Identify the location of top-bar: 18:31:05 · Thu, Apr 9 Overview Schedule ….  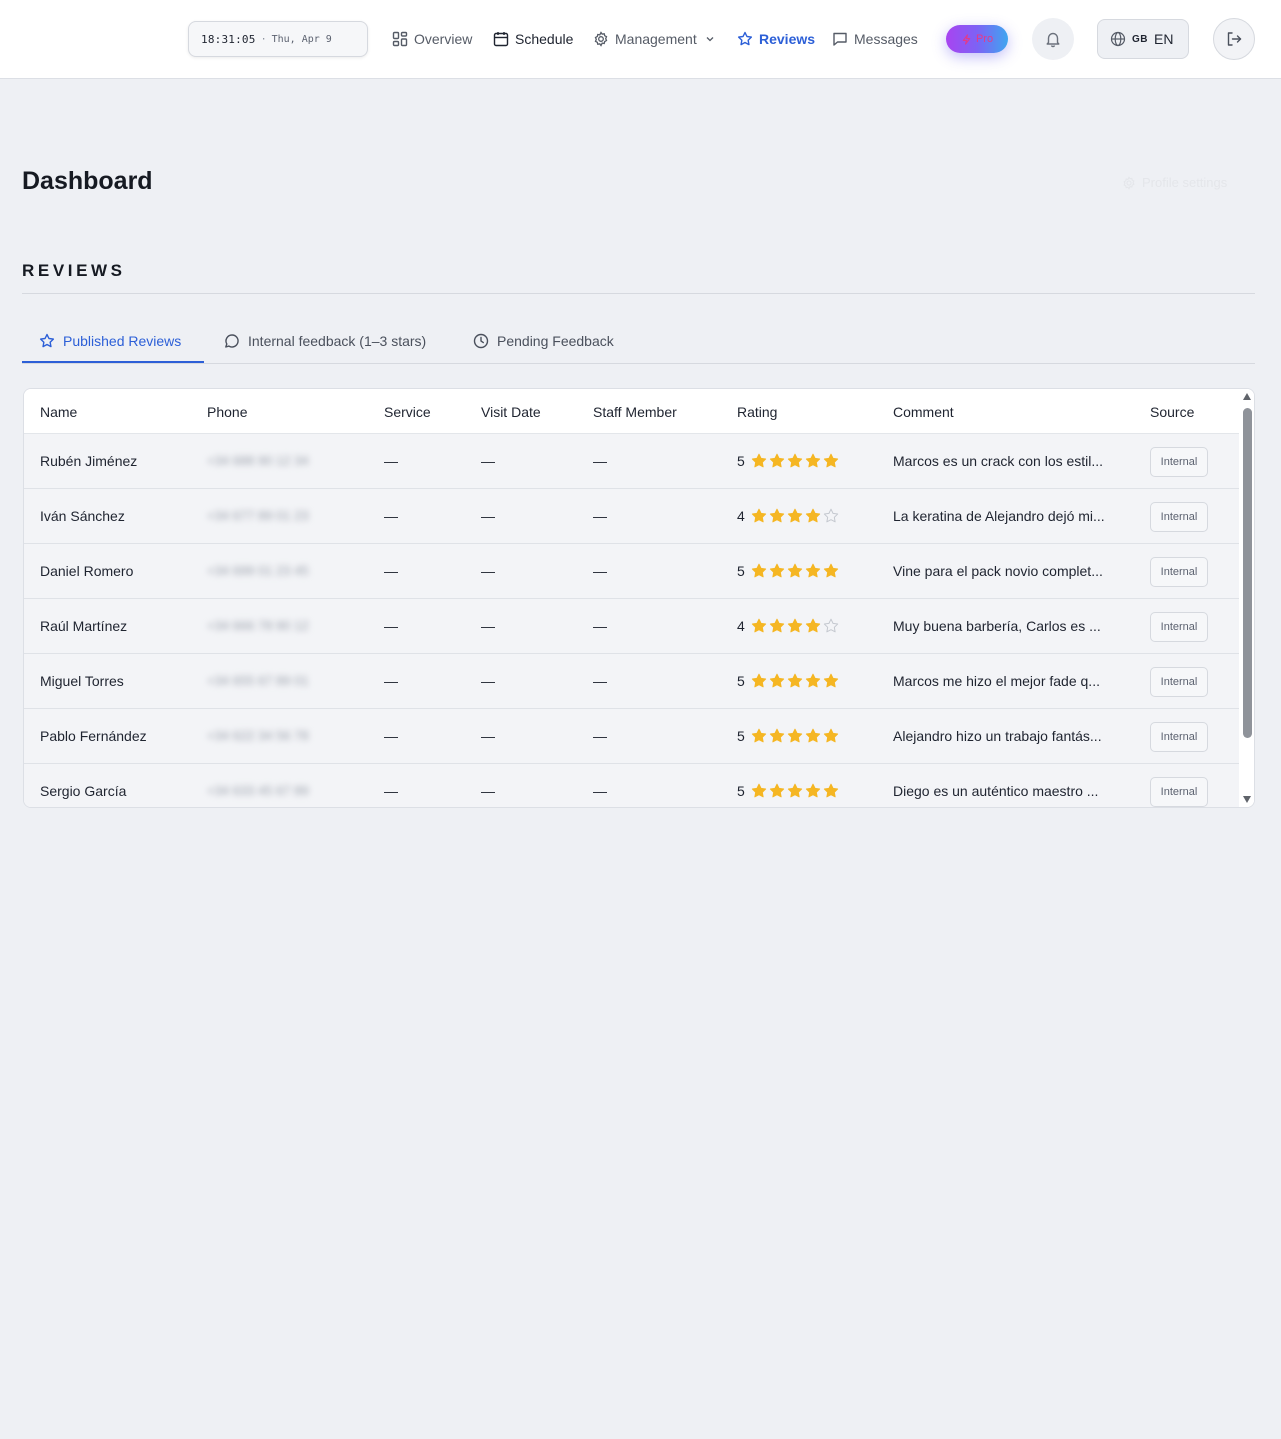
(640, 39).